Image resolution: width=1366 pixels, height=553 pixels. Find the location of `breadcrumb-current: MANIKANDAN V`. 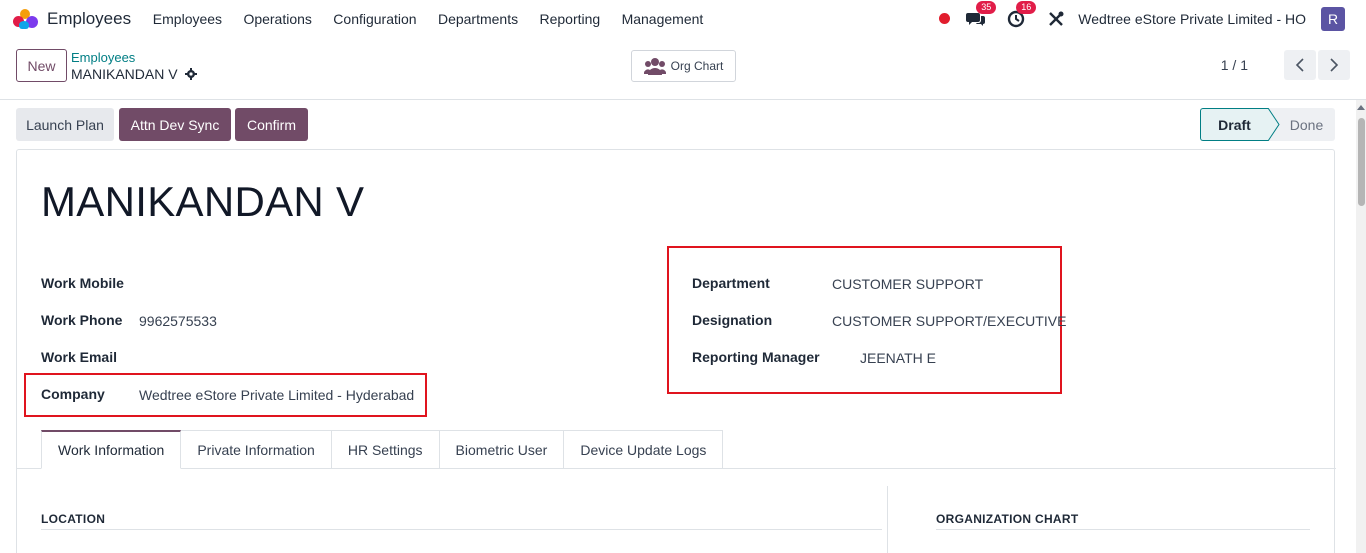

breadcrumb-current: MANIKANDAN V is located at coordinates (134, 74).